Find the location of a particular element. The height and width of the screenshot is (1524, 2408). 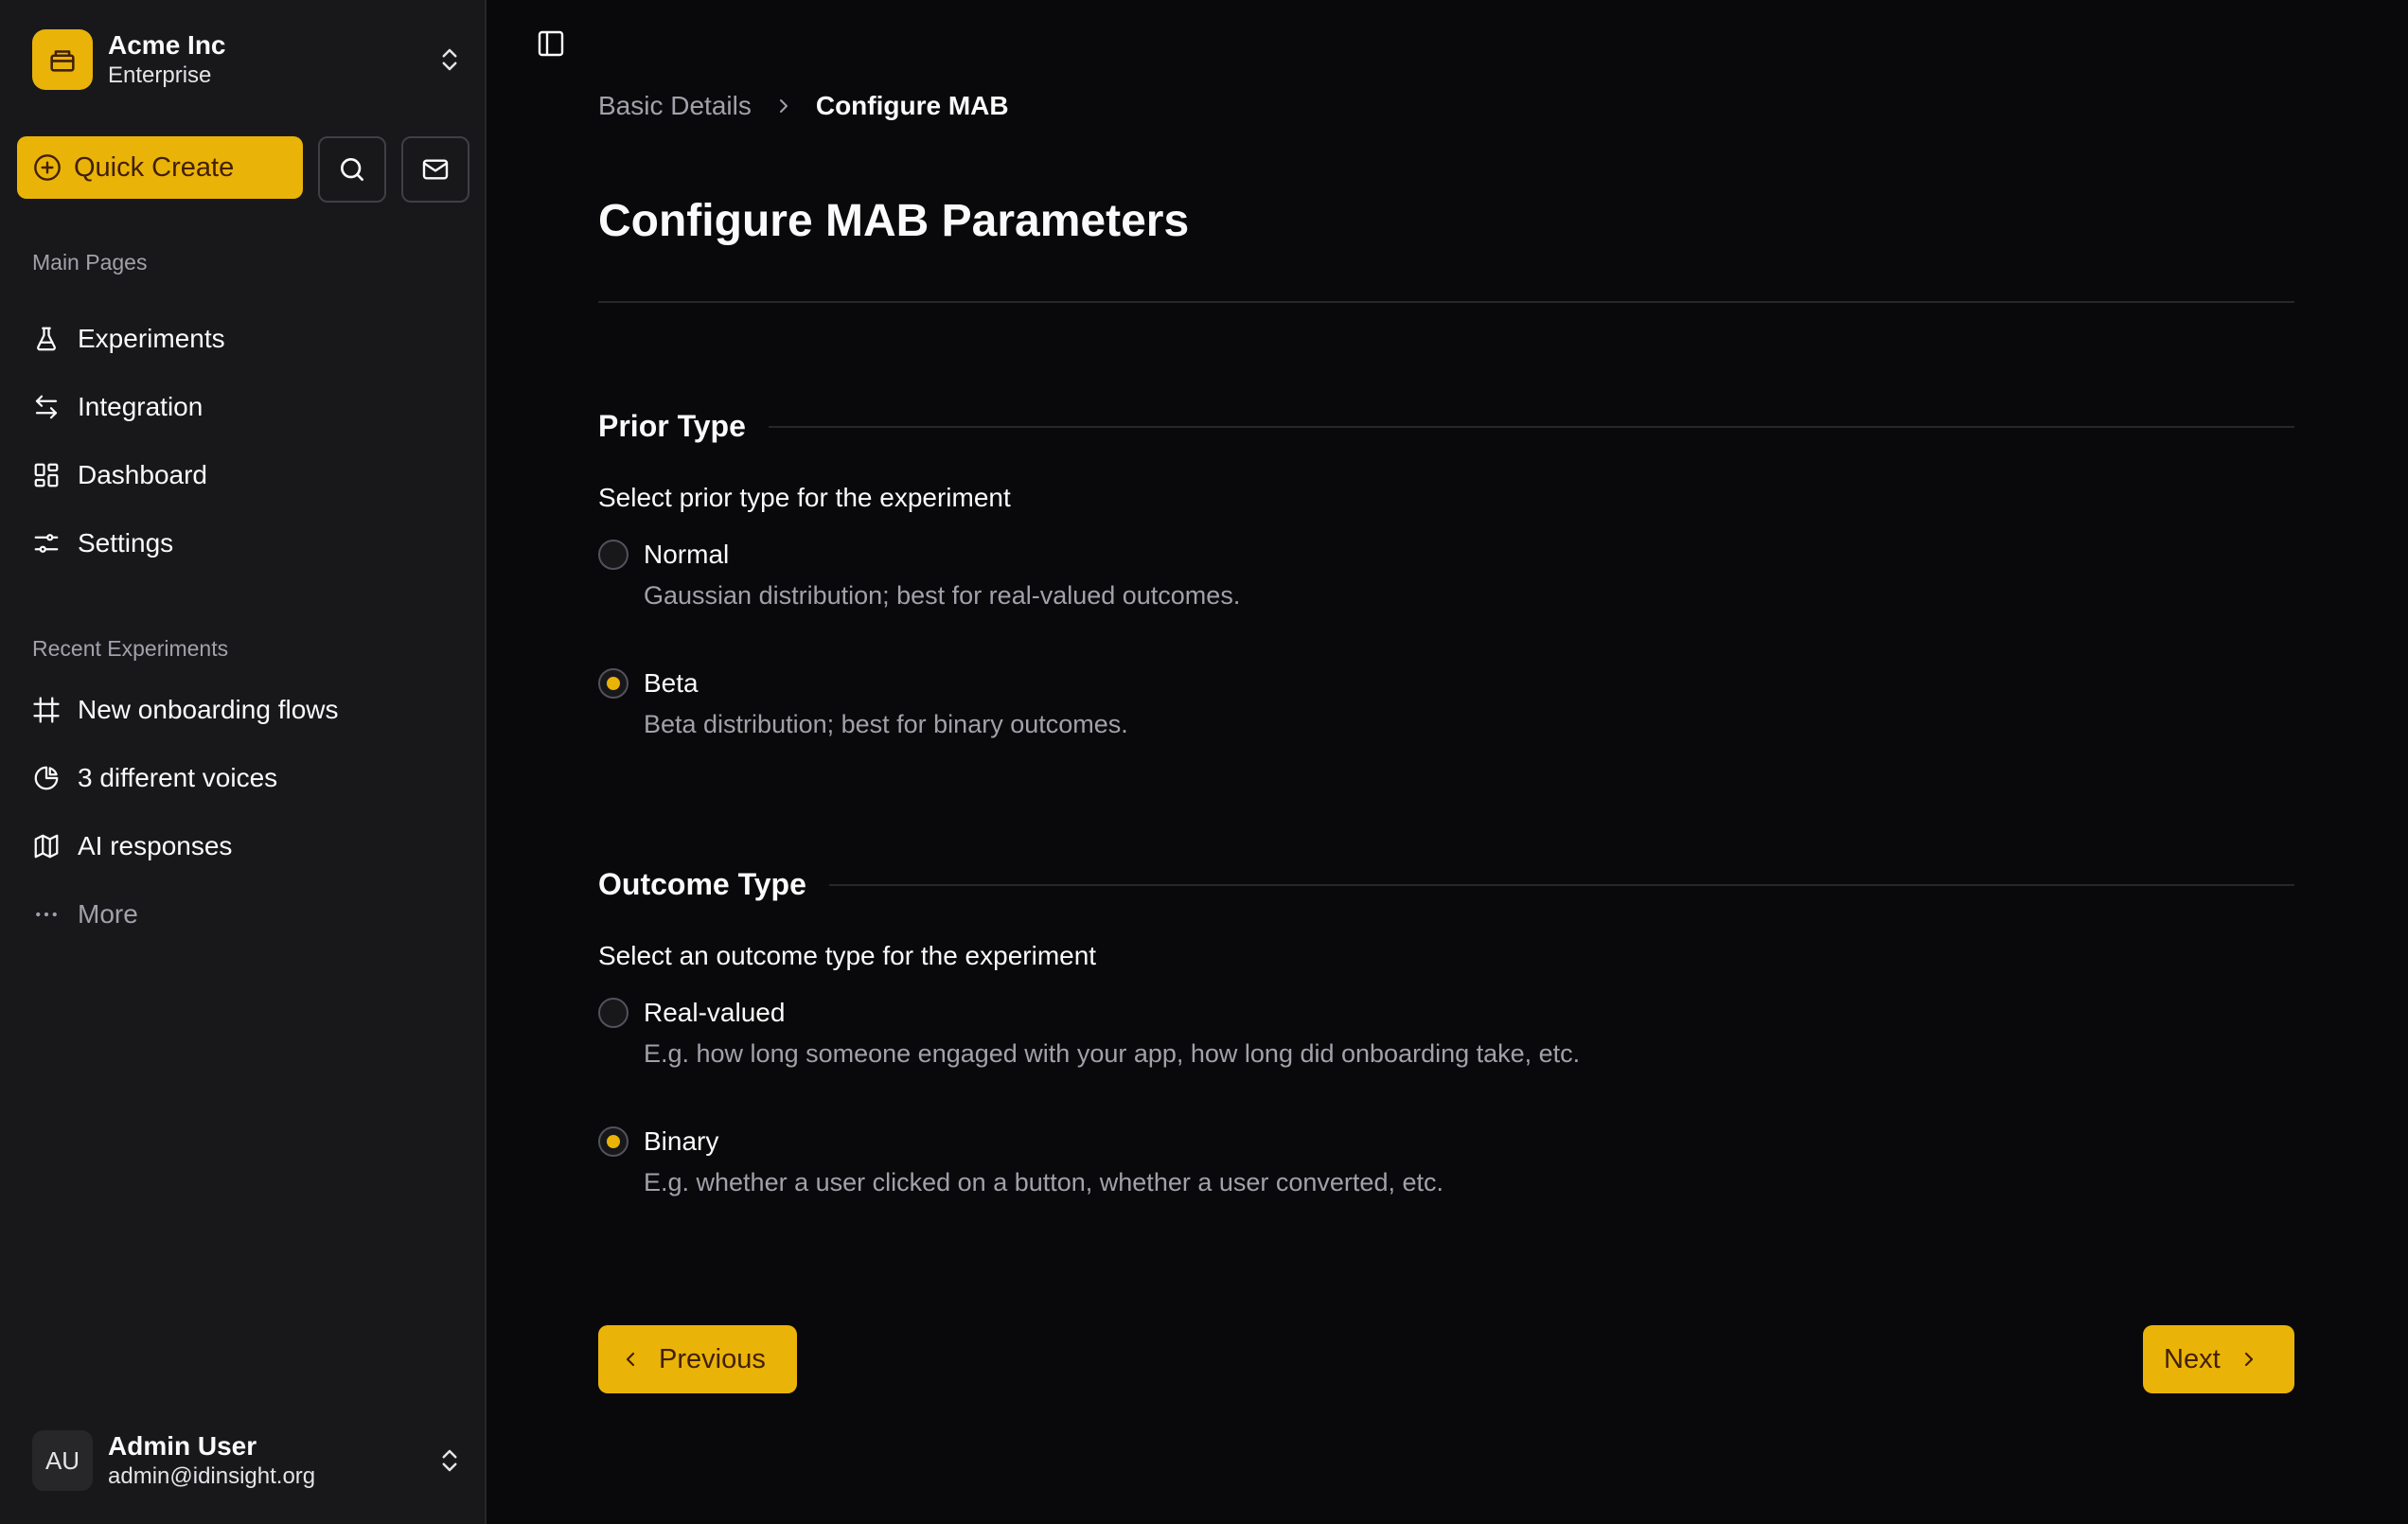

user-menu: AU Admin User admin@idinsight.org is located at coordinates (250, 1461).